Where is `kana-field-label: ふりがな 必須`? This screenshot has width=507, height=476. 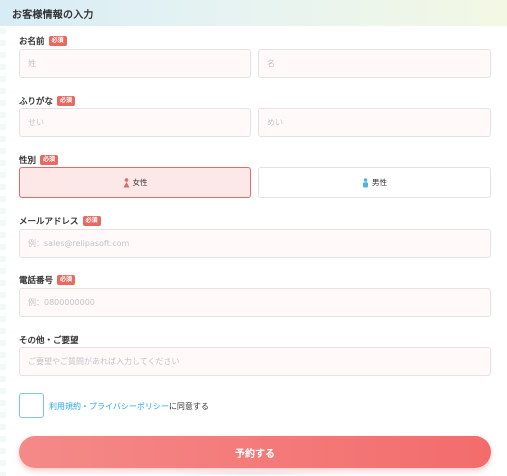
kana-field-label: ふりがな 必須 is located at coordinates (47, 101).